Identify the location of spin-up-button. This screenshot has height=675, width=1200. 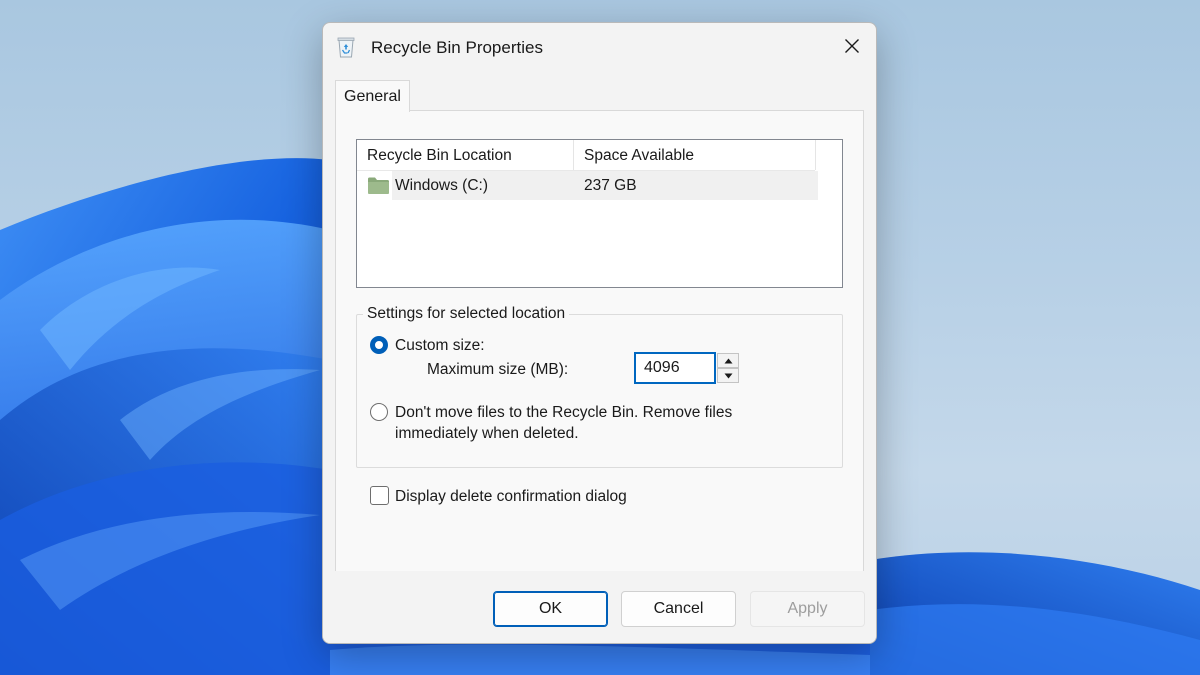
(728, 360).